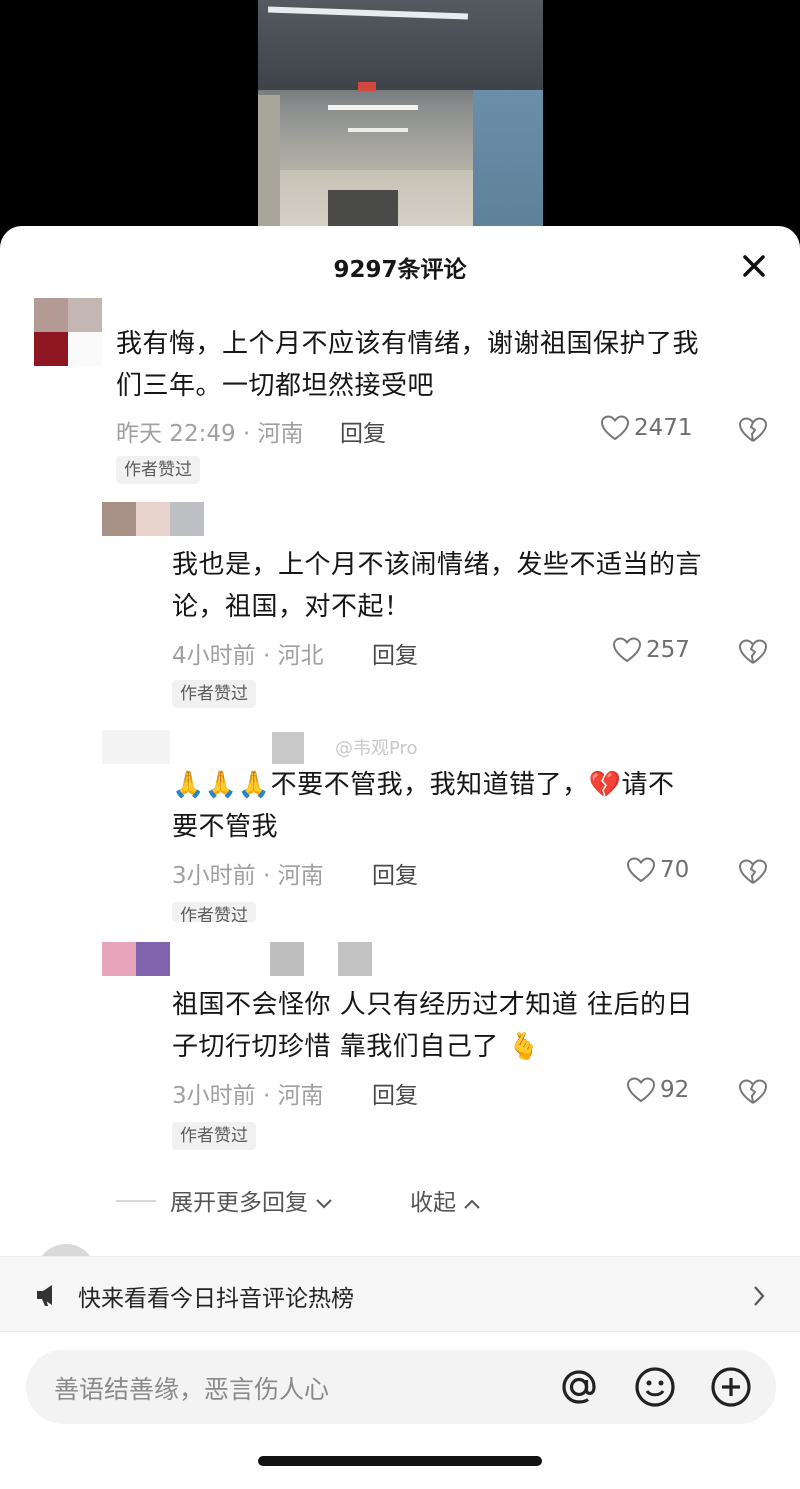 This screenshot has height=1489, width=800. What do you see at coordinates (472, 1204) in the screenshot?
I see `chevron-up-icon` at bounding box center [472, 1204].